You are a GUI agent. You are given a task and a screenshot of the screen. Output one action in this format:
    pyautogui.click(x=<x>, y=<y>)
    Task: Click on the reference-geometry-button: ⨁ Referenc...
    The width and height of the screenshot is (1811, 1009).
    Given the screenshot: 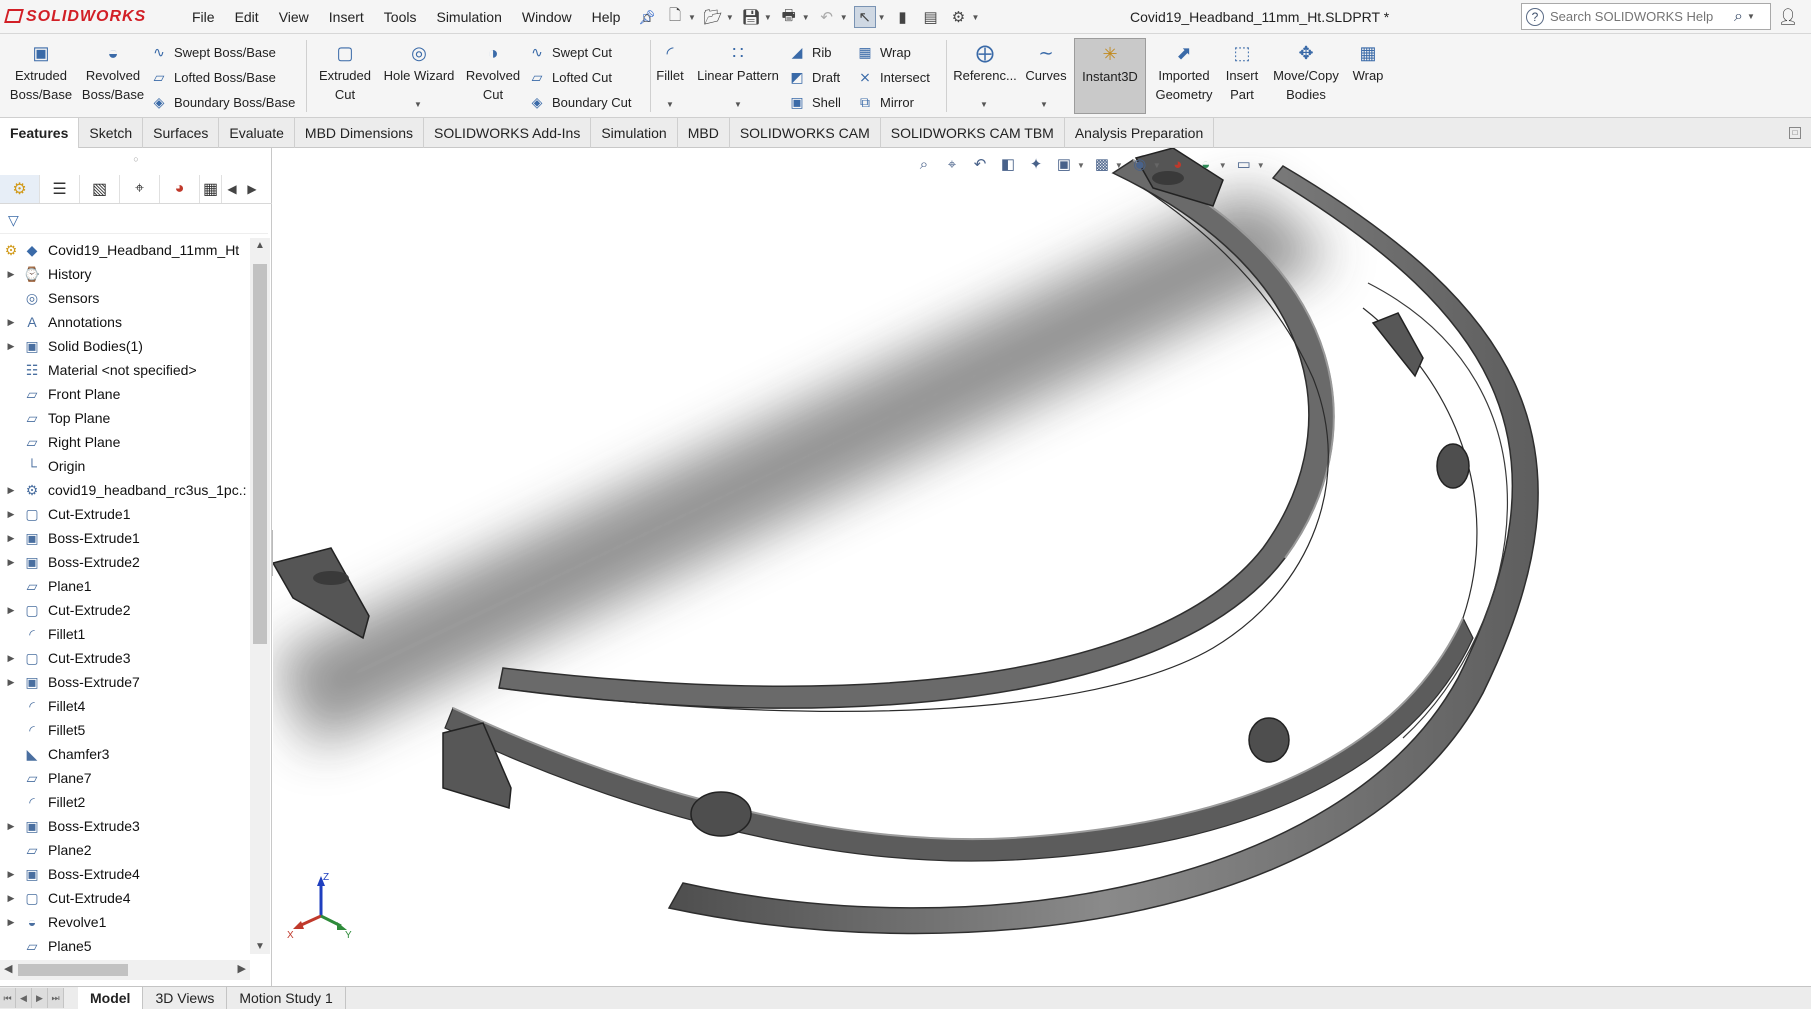 What is the action you would take?
    pyautogui.click(x=985, y=63)
    